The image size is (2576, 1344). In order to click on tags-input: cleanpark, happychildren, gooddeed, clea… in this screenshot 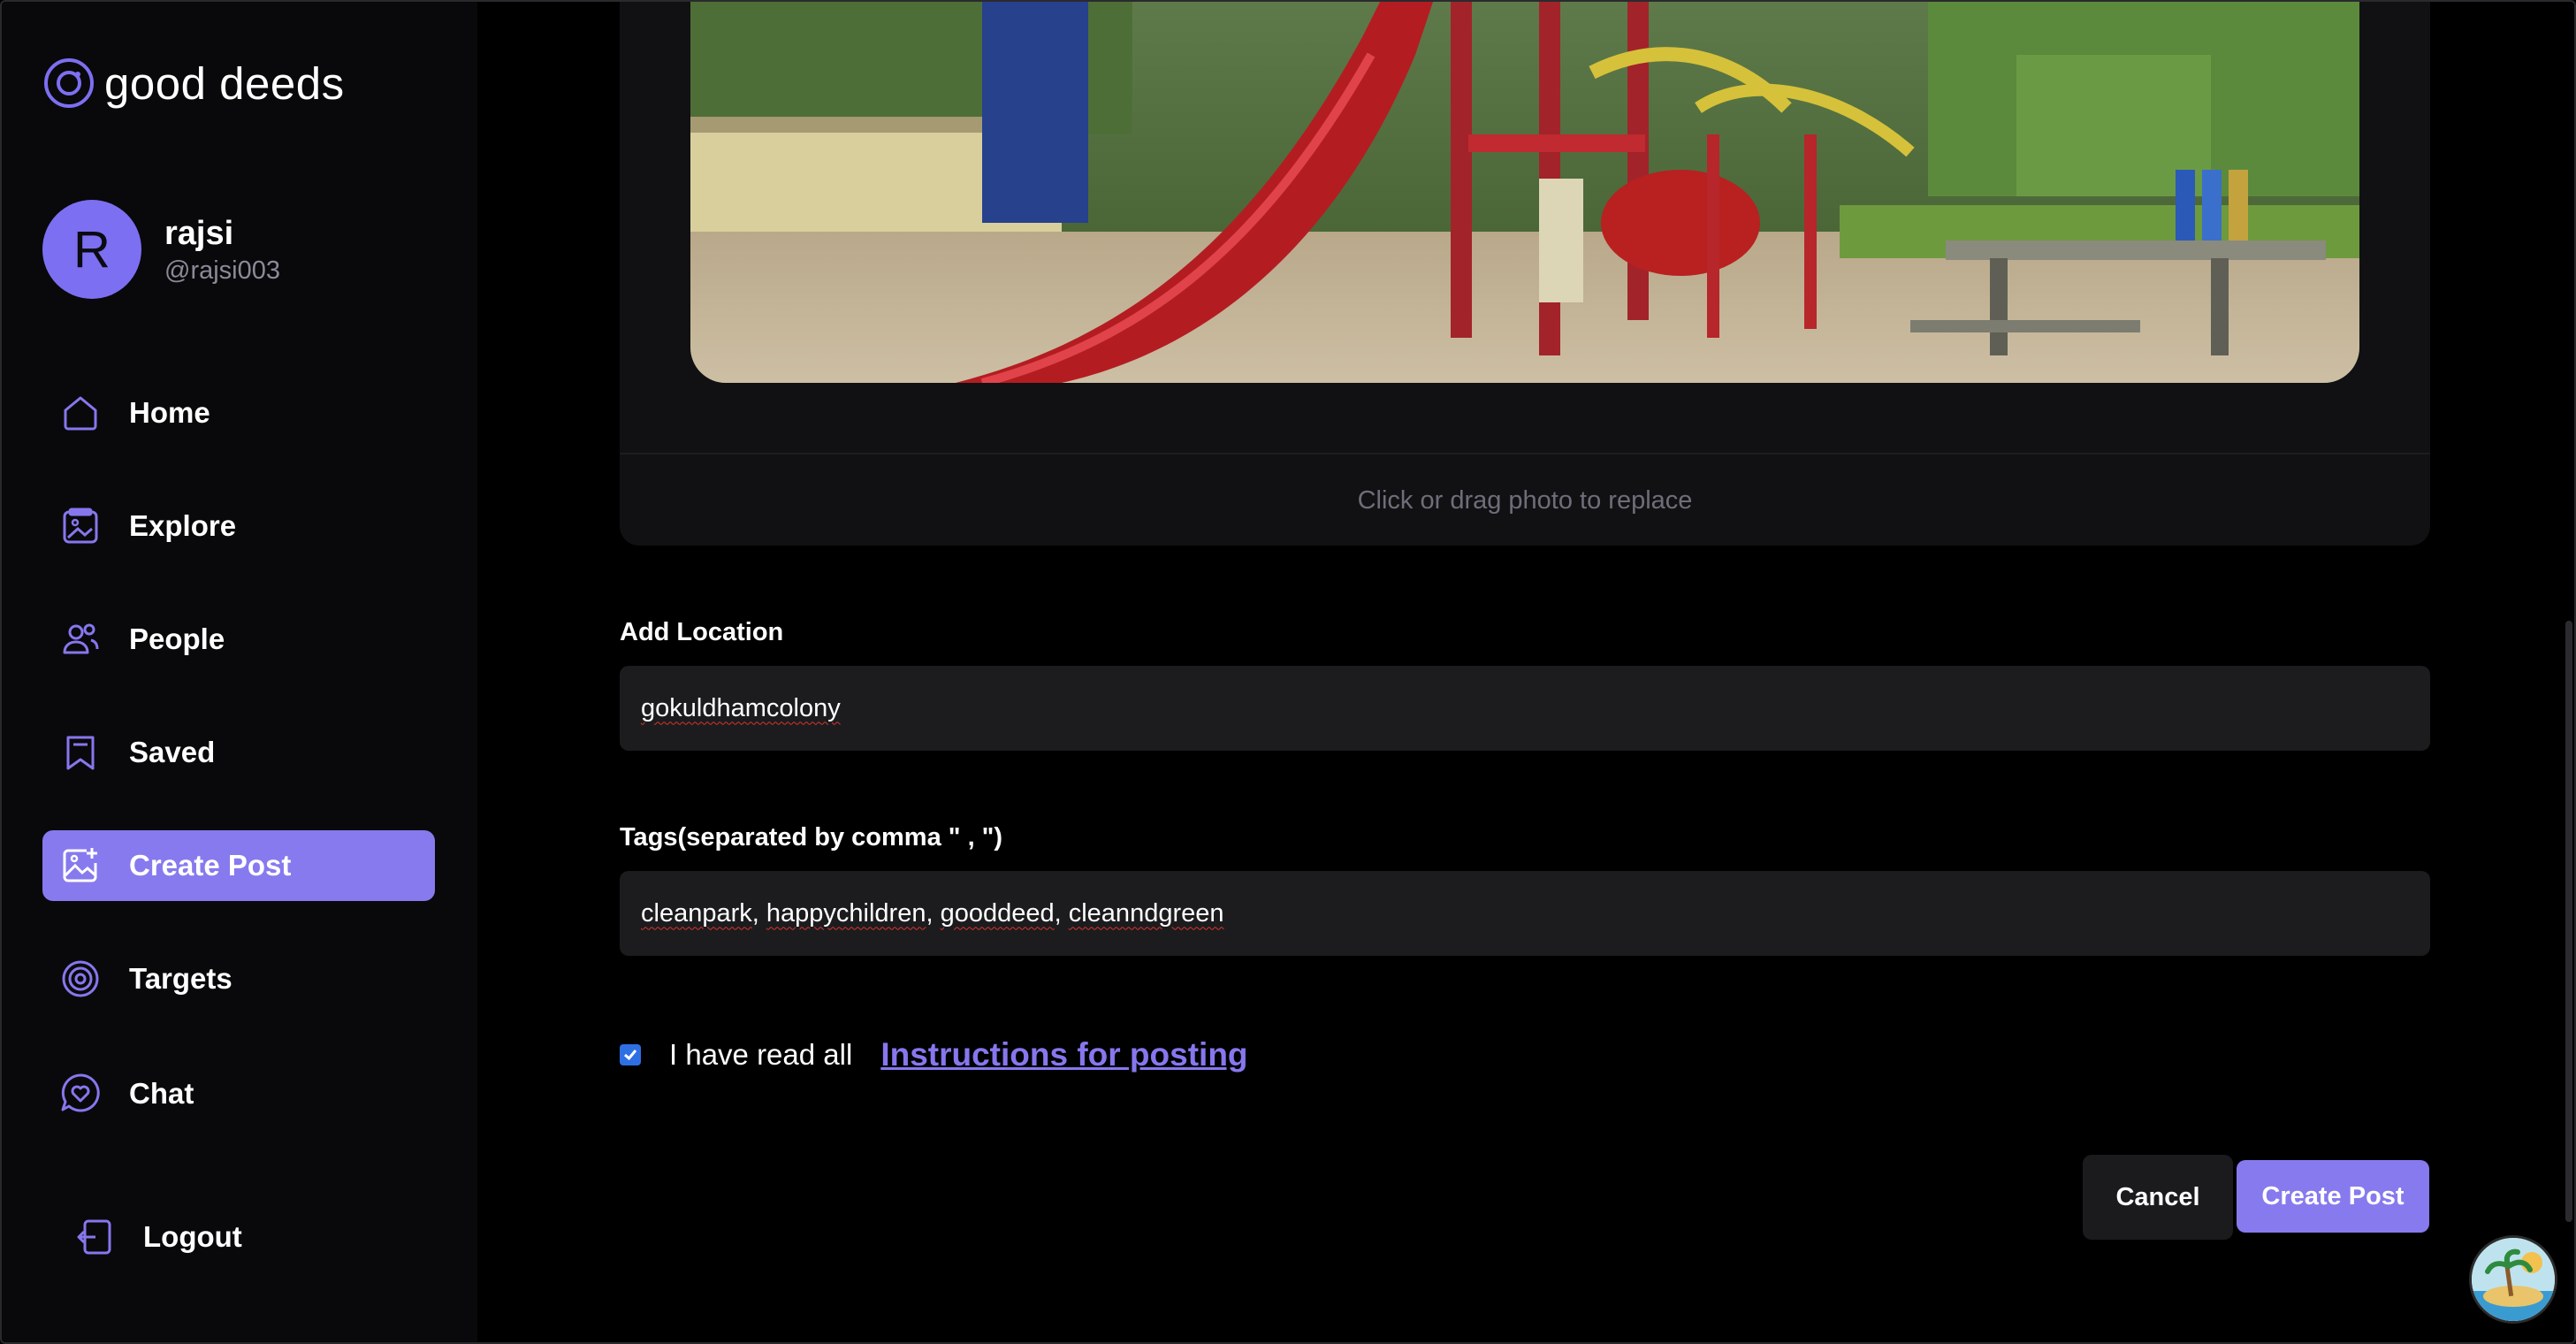, I will do `click(1525, 913)`.